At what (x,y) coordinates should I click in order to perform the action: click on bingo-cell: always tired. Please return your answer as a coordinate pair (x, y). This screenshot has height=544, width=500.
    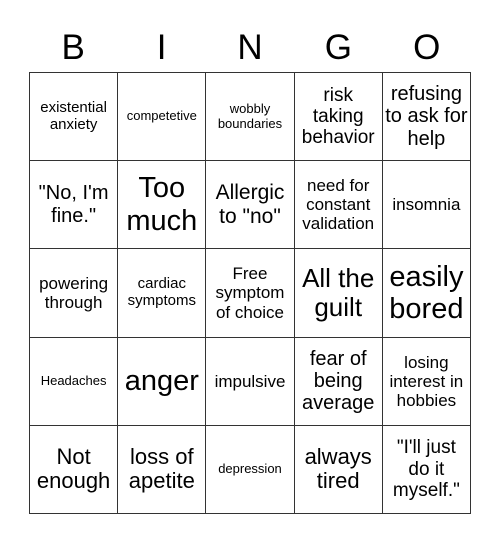
    Looking at the image, I should click on (338, 469).